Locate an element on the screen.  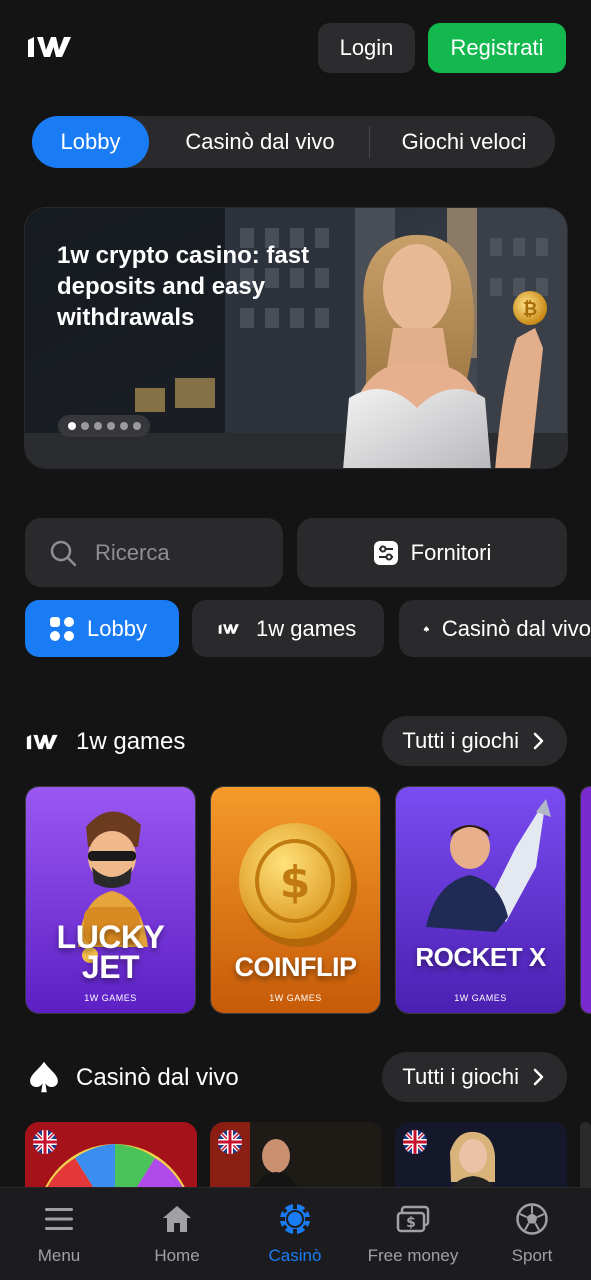
nav-casino: Casinò is located at coordinates (295, 1234).